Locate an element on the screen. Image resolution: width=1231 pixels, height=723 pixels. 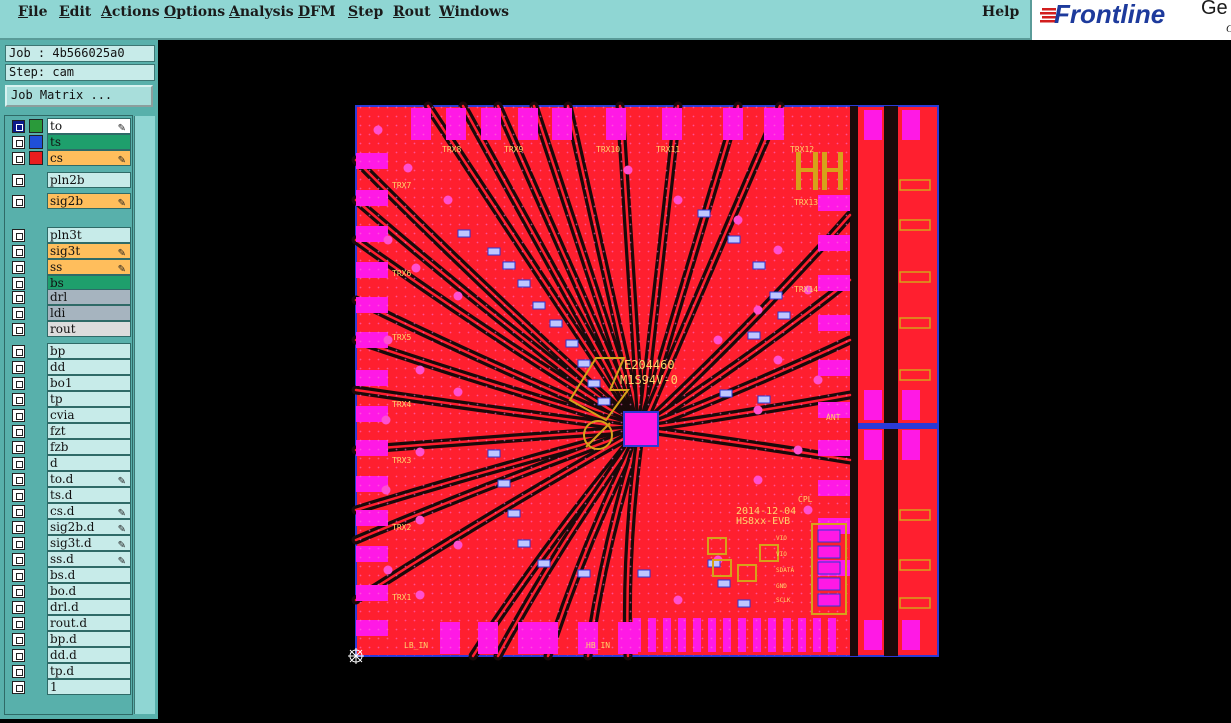
layer-row-bs-d: bs.d is located at coordinates (70, 575).